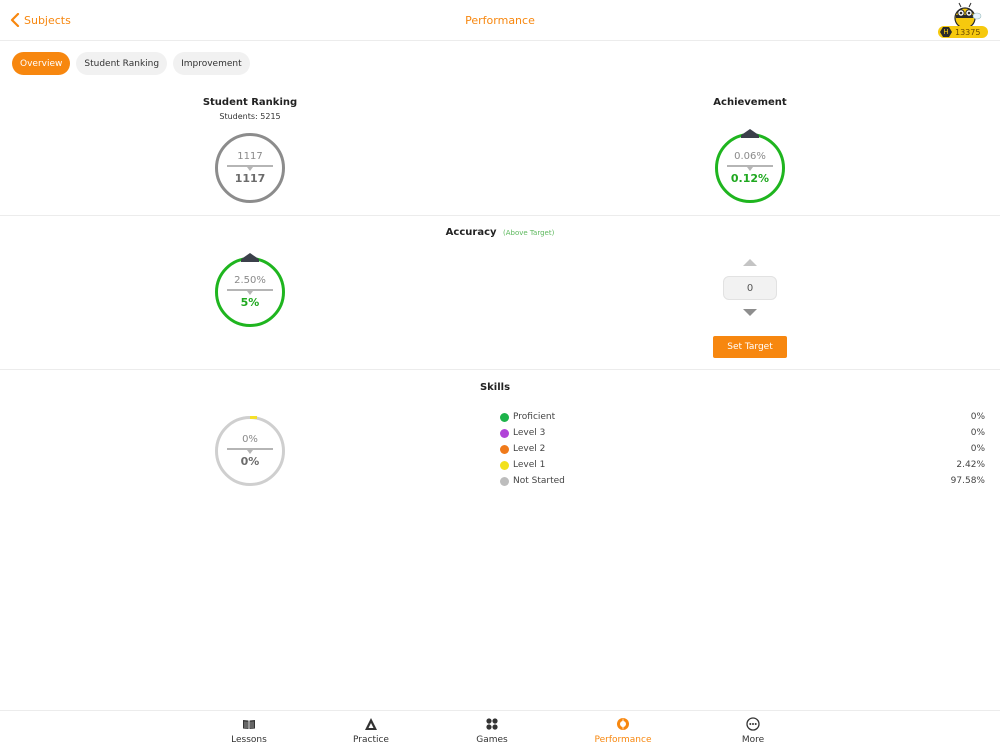 The height and width of the screenshot is (750, 1000). What do you see at coordinates (250, 302) in the screenshot?
I see `accuracy-current: 5%` at bounding box center [250, 302].